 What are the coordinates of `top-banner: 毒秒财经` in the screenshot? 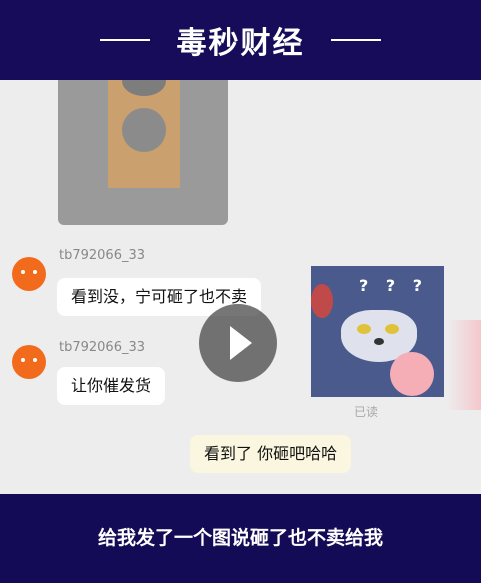 It's located at (240, 40).